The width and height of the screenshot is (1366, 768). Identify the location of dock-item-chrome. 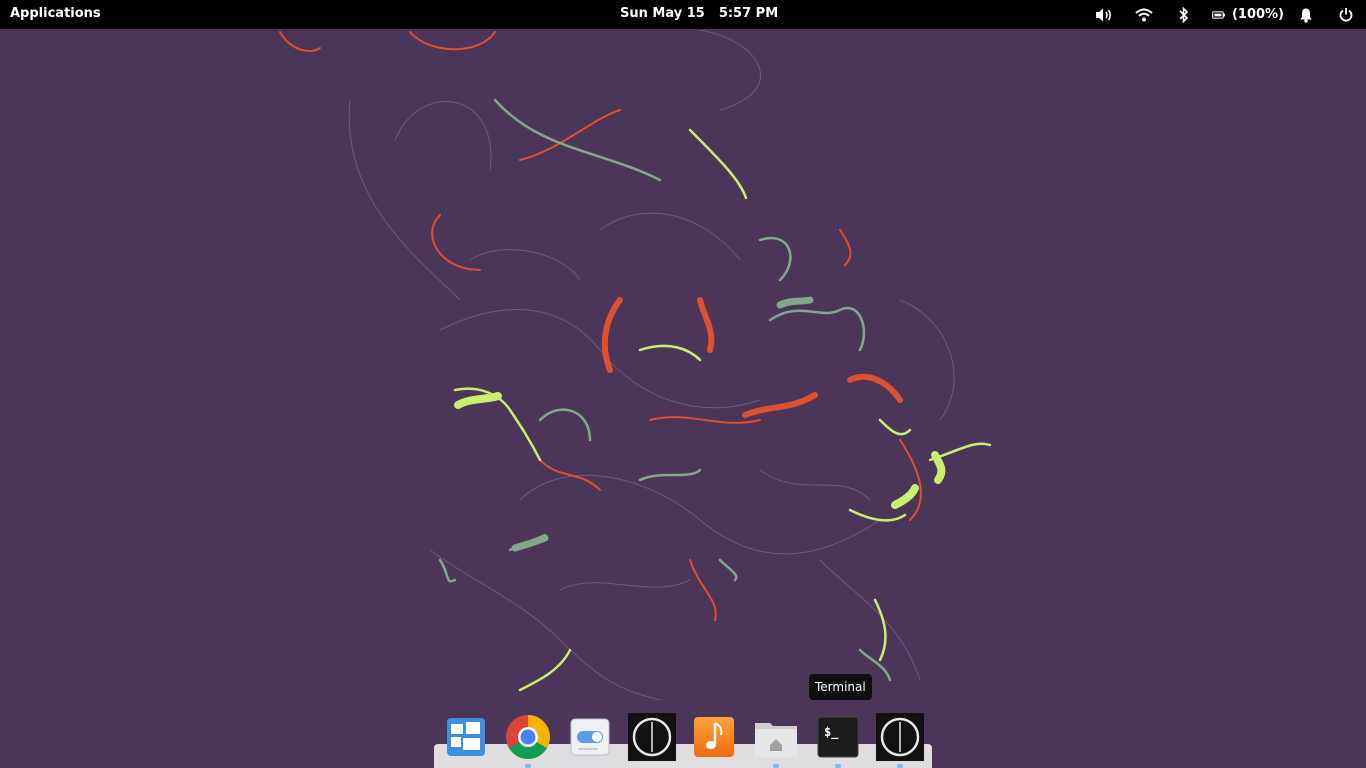
(528, 737).